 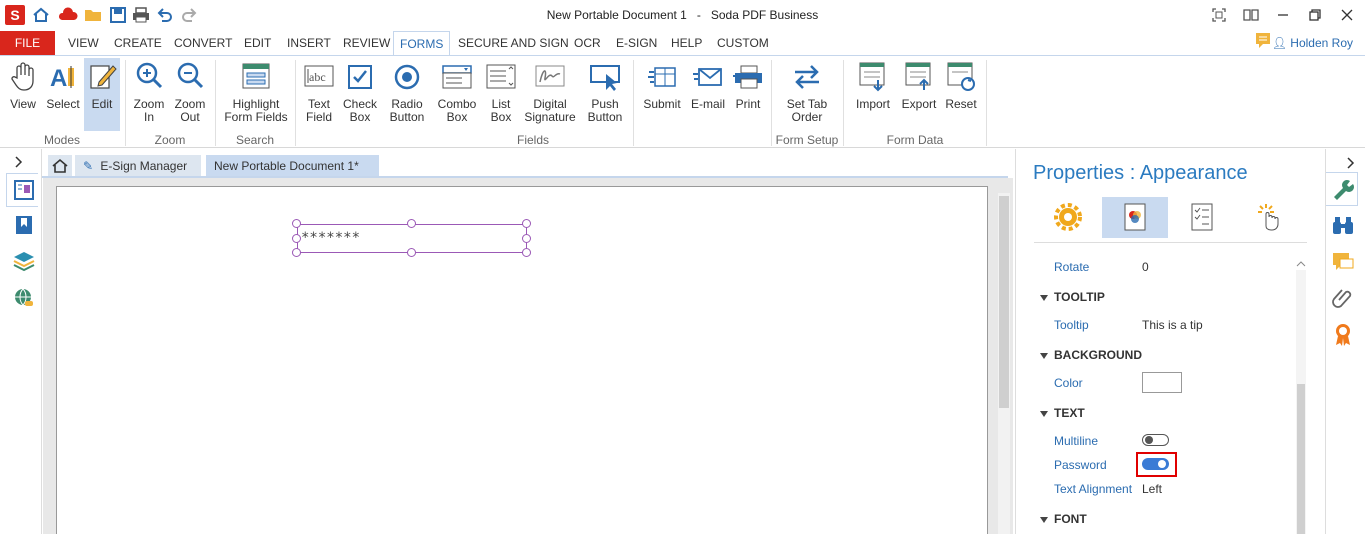 I want to click on fullscreen-icon, so click(x=1219, y=15).